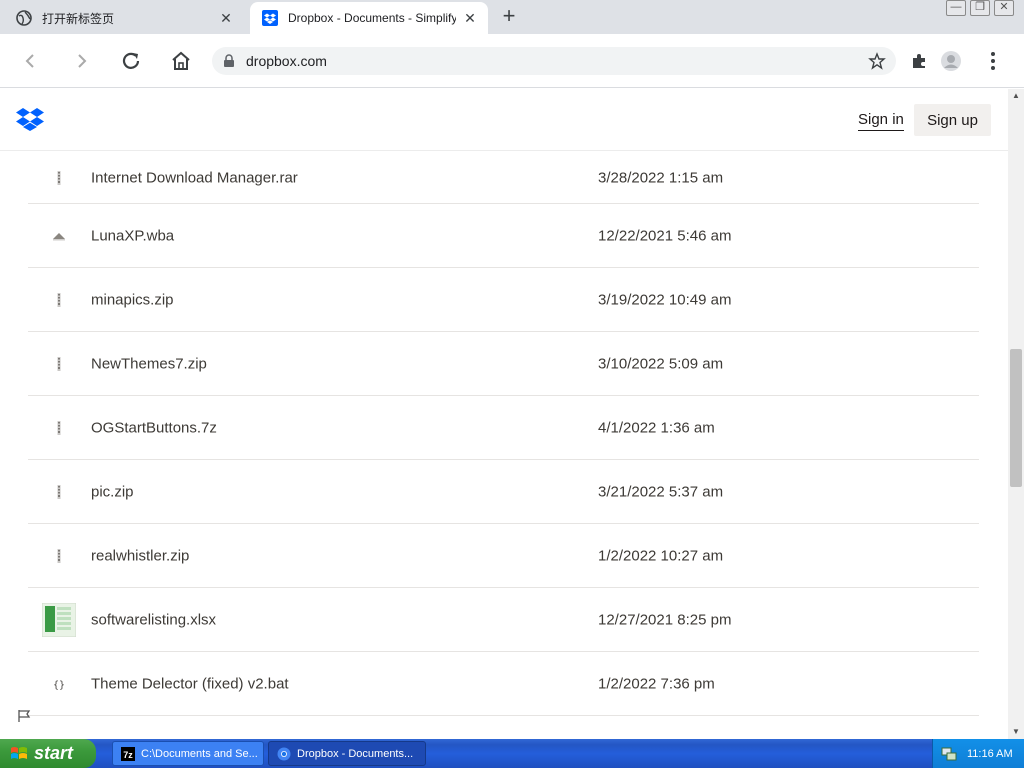 The image size is (1024, 768). I want to click on file-row: realwhistler.zip 1/2/2022 10:27 am, so click(503, 556).